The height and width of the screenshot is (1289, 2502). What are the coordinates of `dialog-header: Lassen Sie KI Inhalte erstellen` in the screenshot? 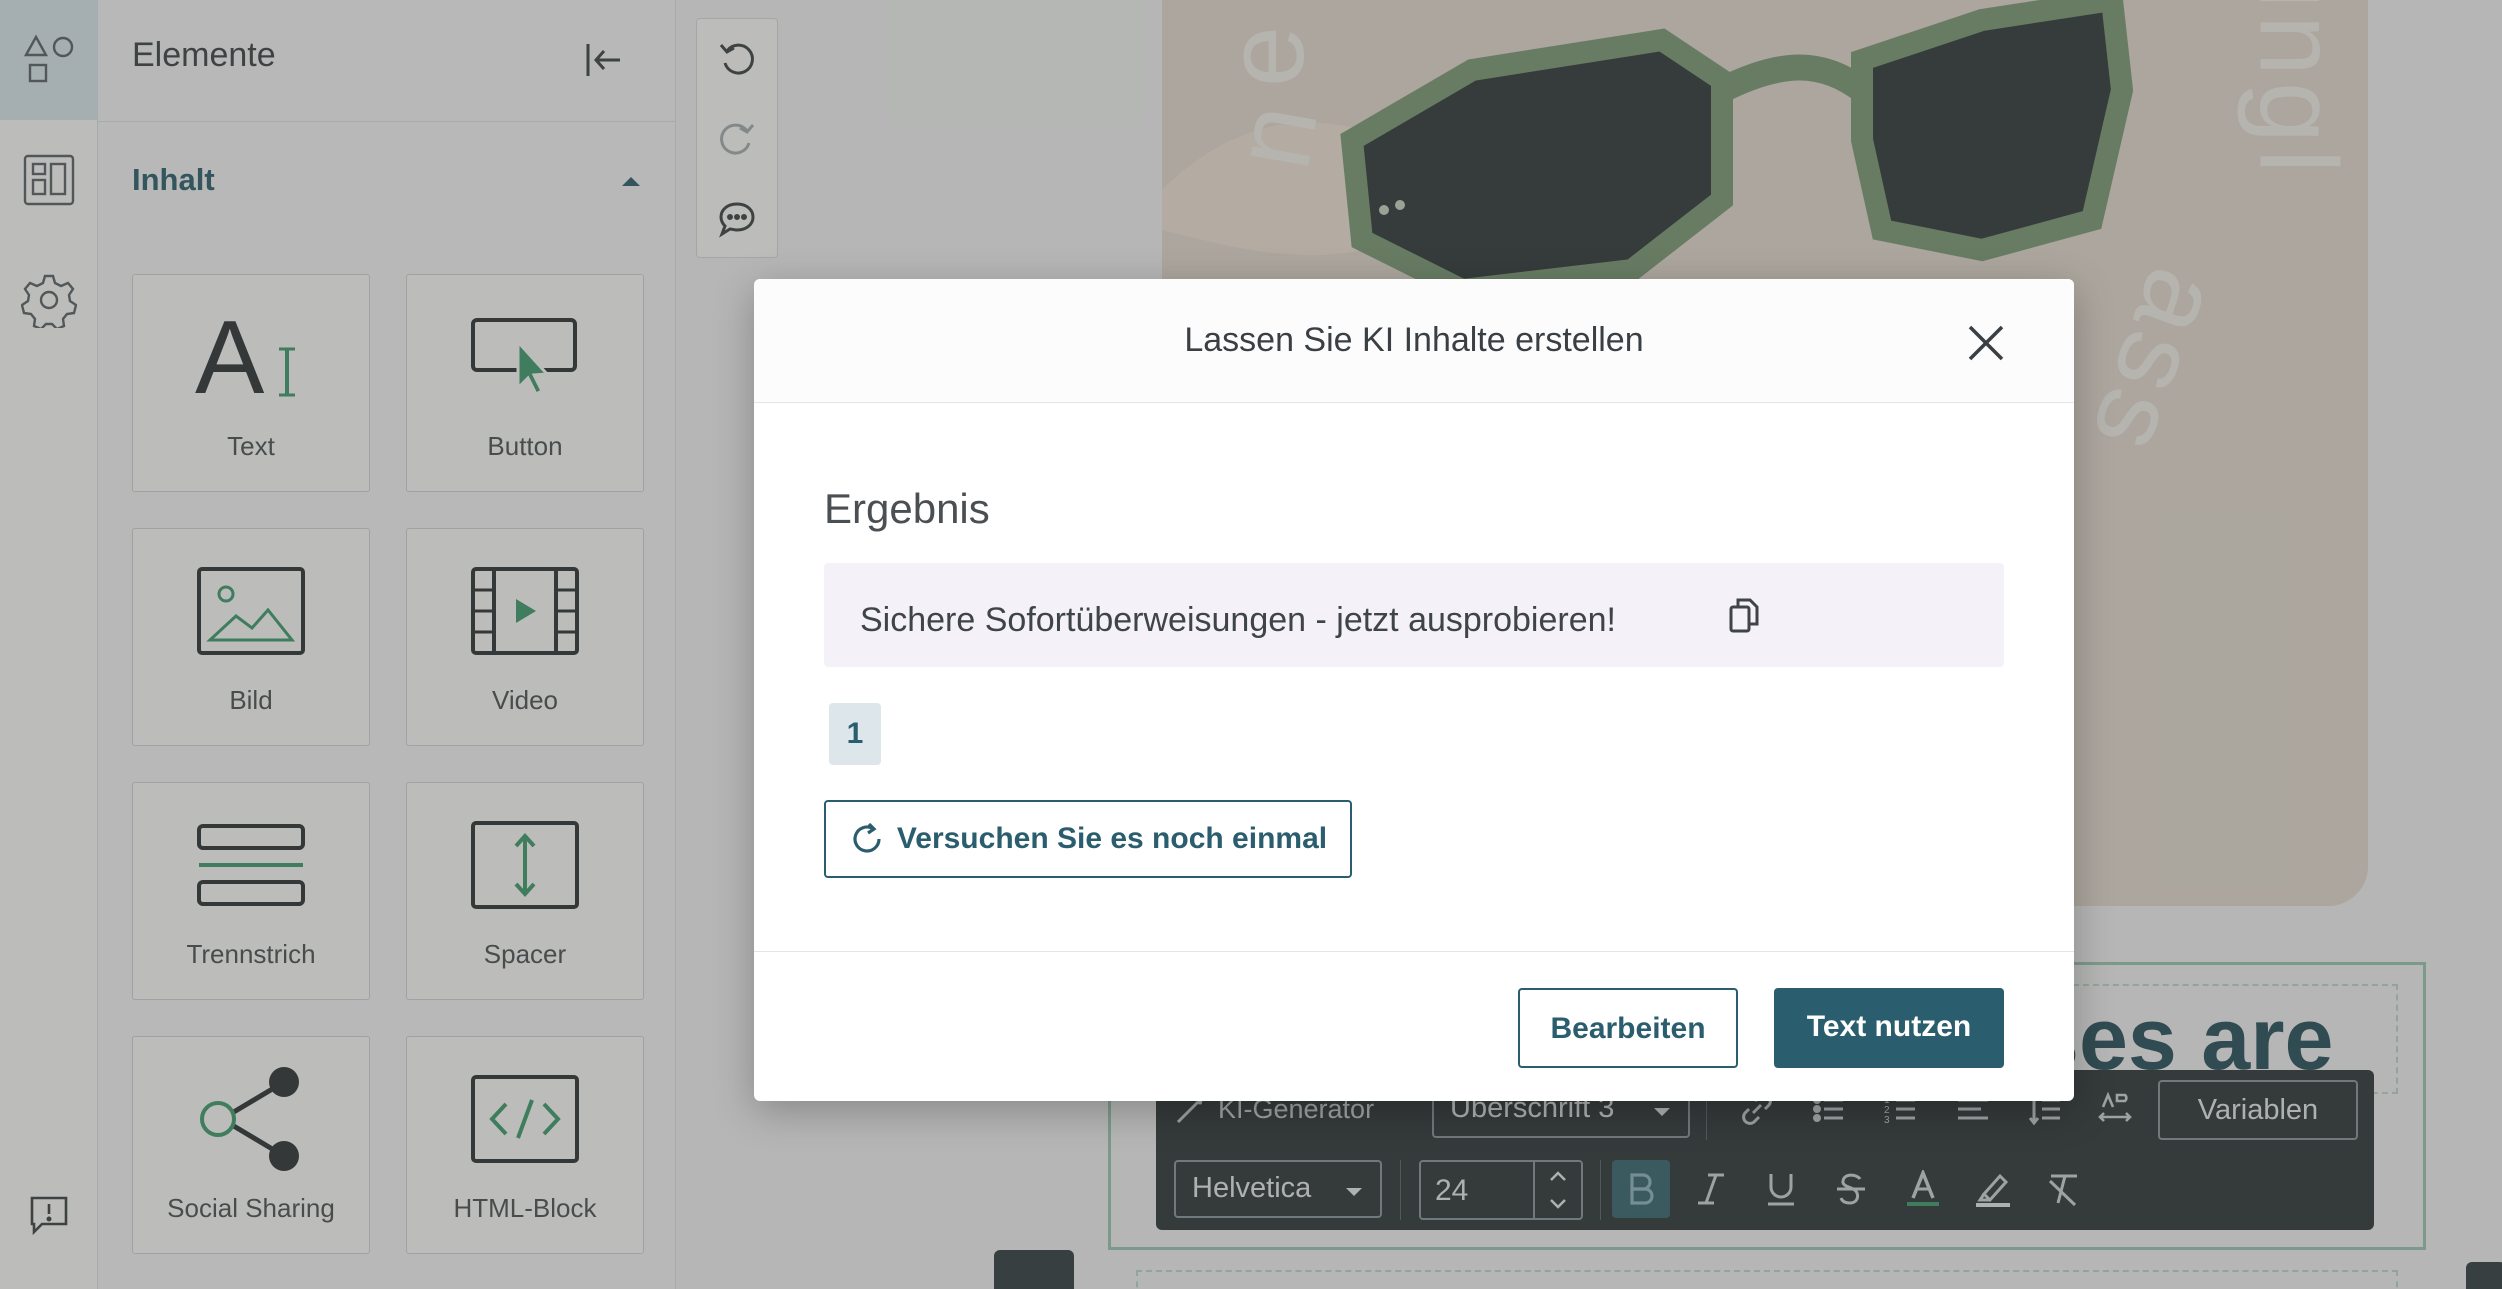 It's located at (1414, 341).